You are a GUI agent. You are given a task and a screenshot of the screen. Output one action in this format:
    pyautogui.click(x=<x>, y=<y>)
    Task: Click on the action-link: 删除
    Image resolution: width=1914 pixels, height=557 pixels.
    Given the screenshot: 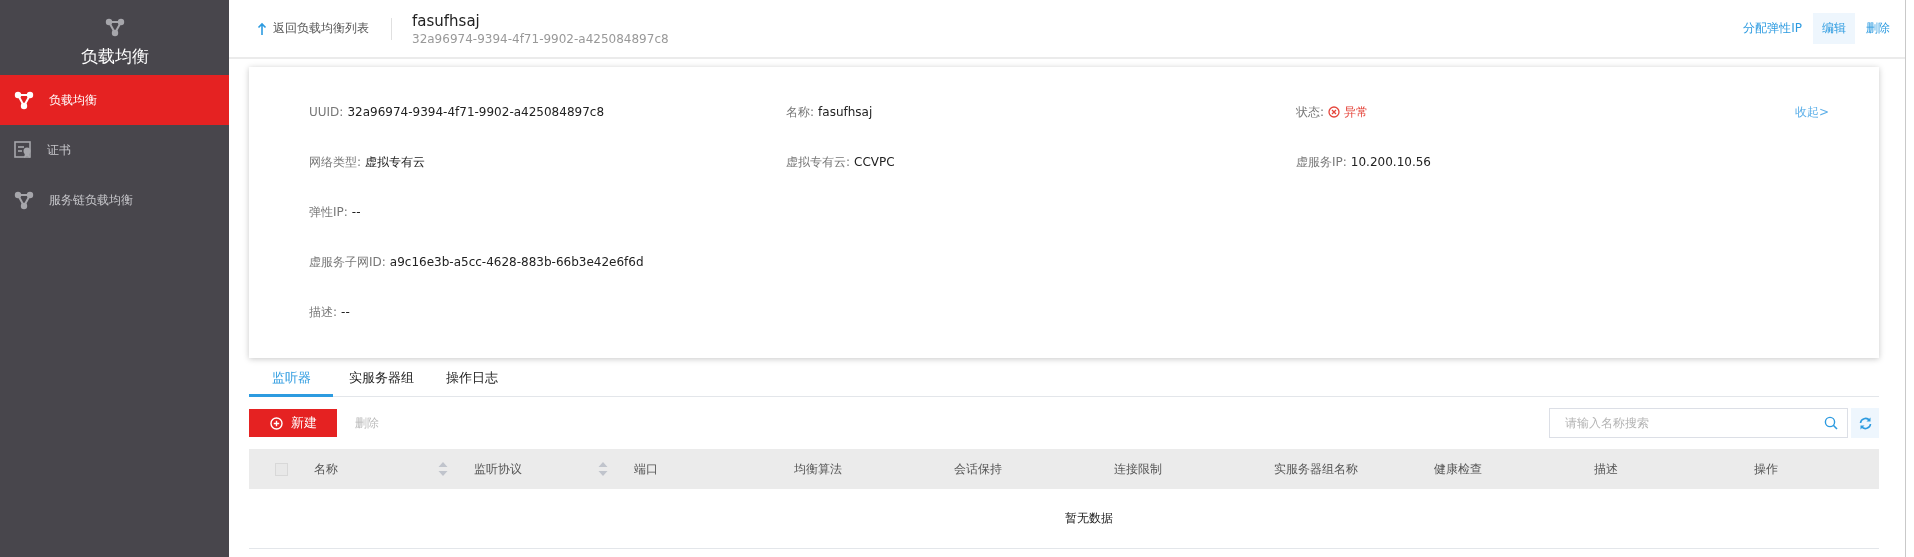 What is the action you would take?
    pyautogui.click(x=1878, y=28)
    